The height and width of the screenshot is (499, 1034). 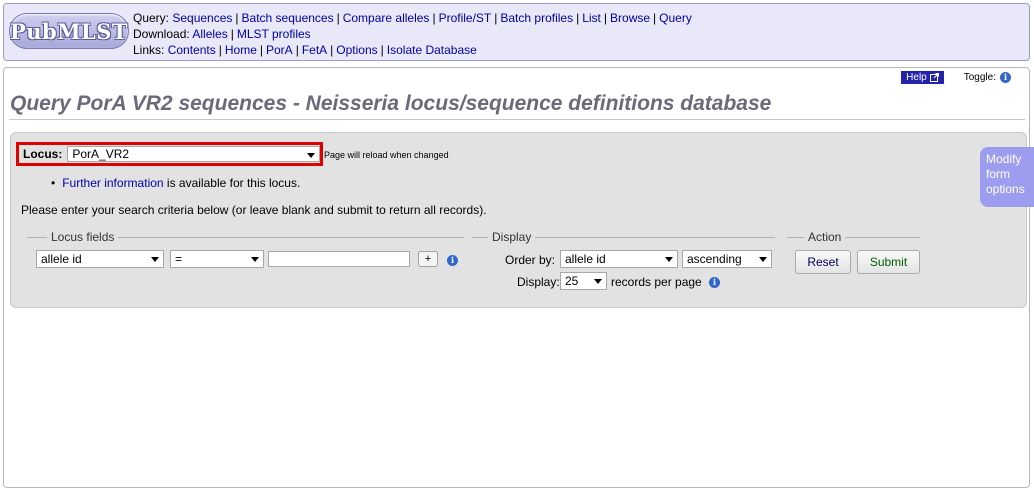 What do you see at coordinates (572, 281) in the screenshot?
I see `records-per-page-value: 25` at bounding box center [572, 281].